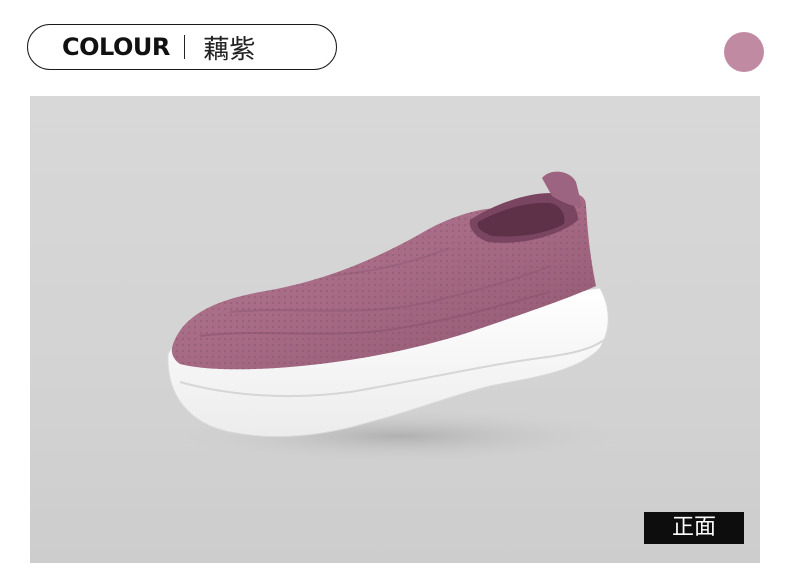 The height and width of the screenshot is (581, 790). I want to click on colour-divider, so click(184, 47).